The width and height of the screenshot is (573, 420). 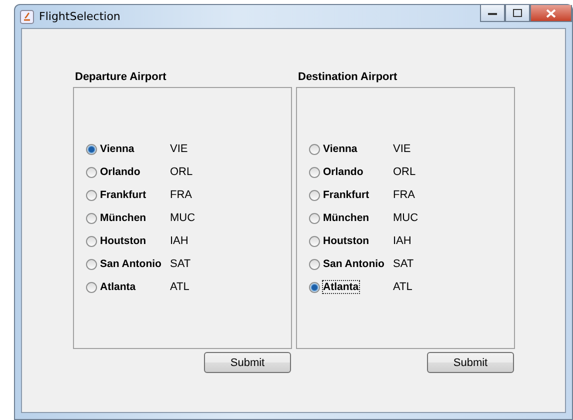 I want to click on minimize-icon, so click(x=492, y=13).